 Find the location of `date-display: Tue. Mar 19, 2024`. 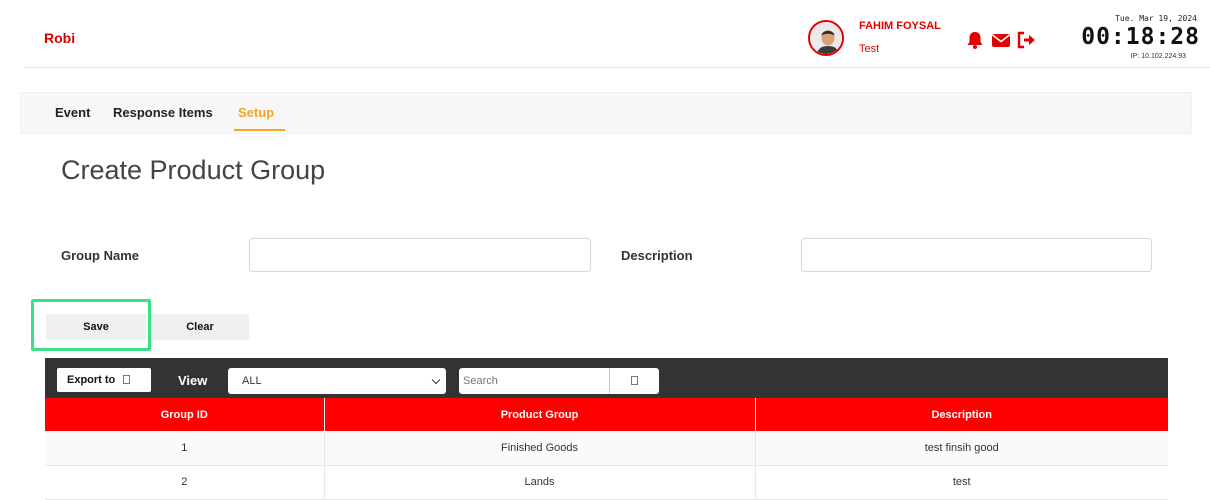

date-display: Tue. Mar 19, 2024 is located at coordinates (1156, 18).